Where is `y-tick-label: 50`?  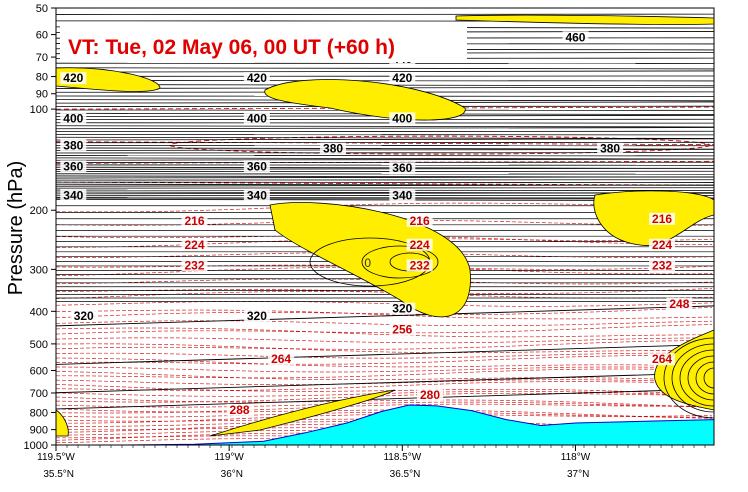
y-tick-label: 50 is located at coordinates (42, 9).